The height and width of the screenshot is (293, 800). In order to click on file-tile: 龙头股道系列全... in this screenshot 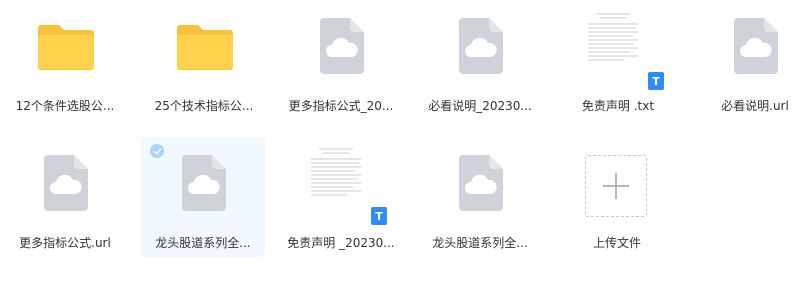, I will do `click(480, 197)`.